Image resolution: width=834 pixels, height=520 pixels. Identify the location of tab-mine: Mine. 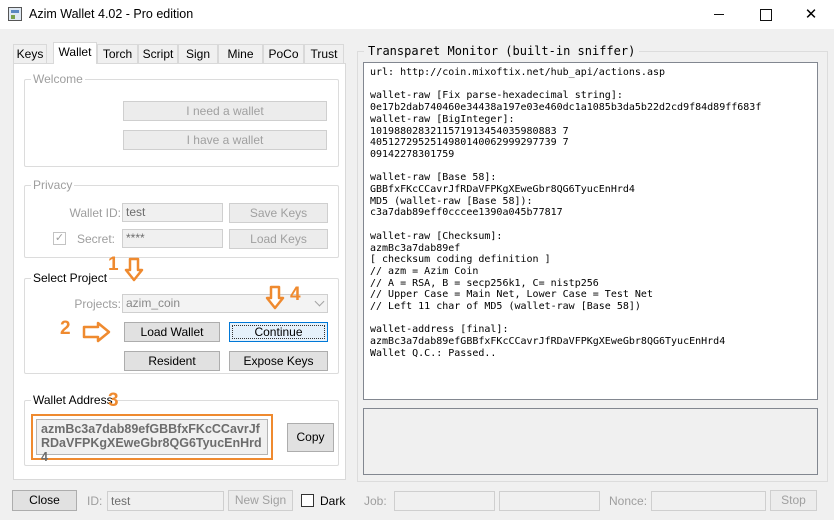
(240, 53).